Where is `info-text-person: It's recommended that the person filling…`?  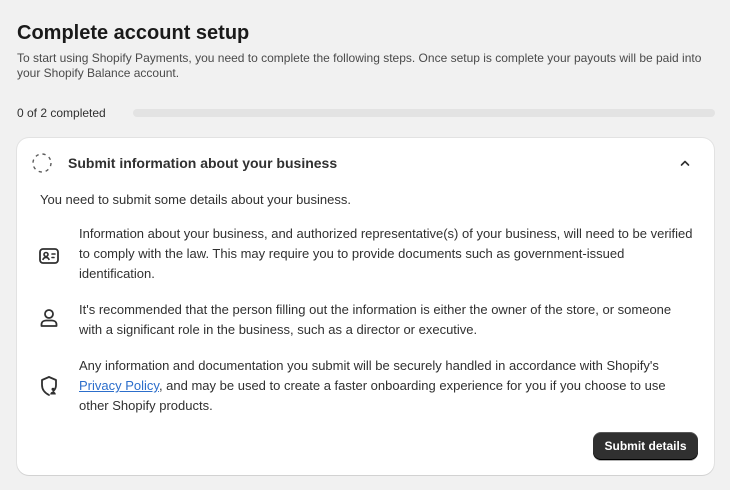
info-text-person: It's recommended that the person filling… is located at coordinates (375, 319).